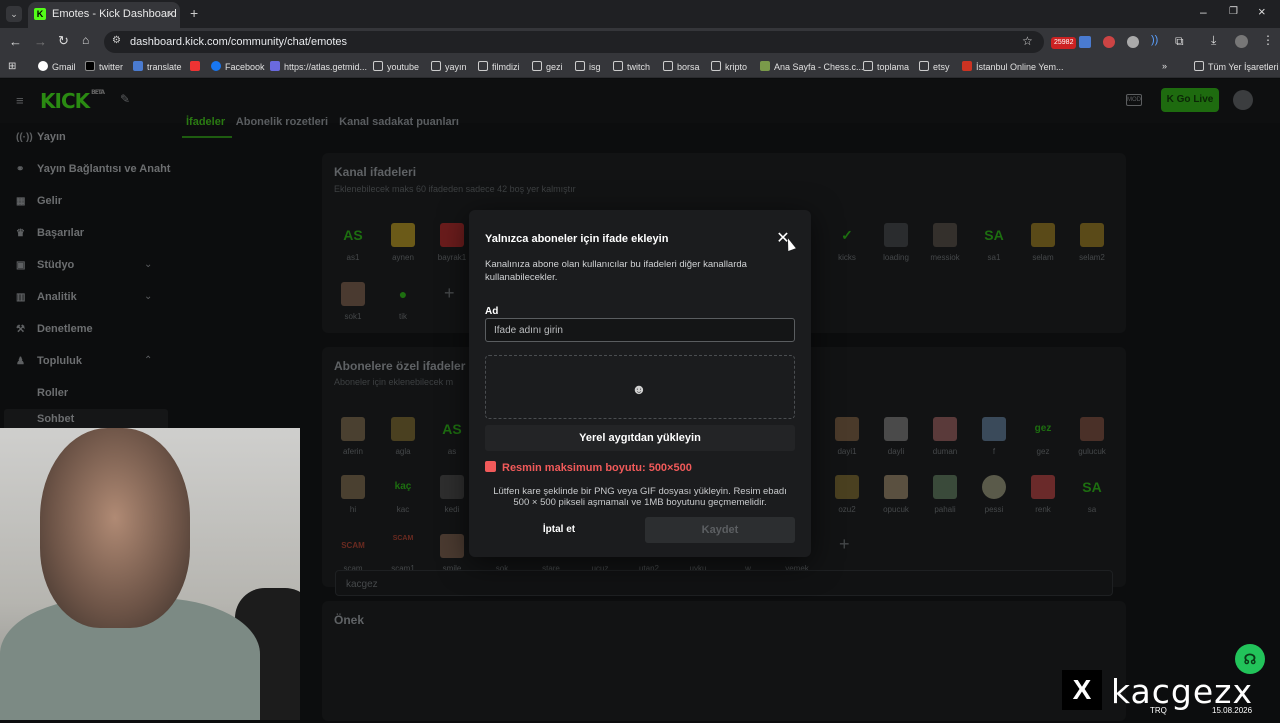 This screenshot has width=1280, height=723. I want to click on emote-sok1: sok1, so click(353, 301).